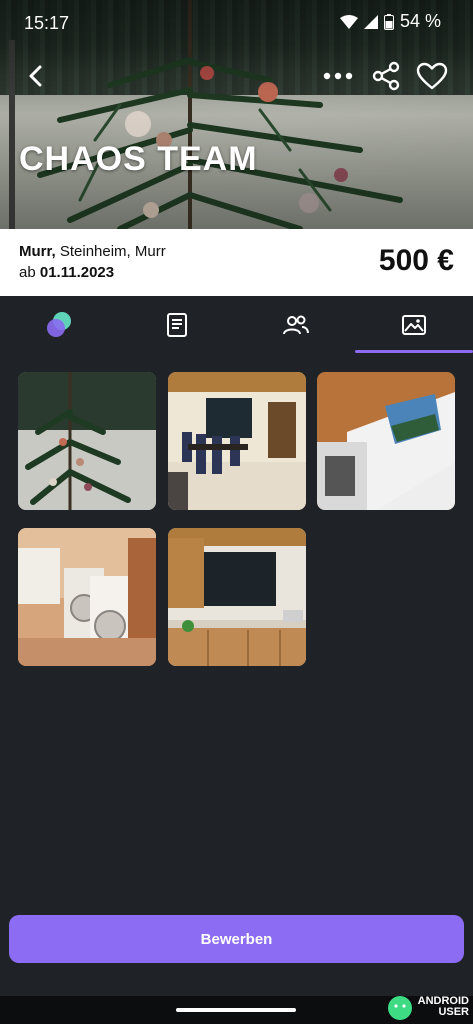 This screenshot has width=473, height=1024. What do you see at coordinates (399, 1008) in the screenshot?
I see `android-robot-icon` at bounding box center [399, 1008].